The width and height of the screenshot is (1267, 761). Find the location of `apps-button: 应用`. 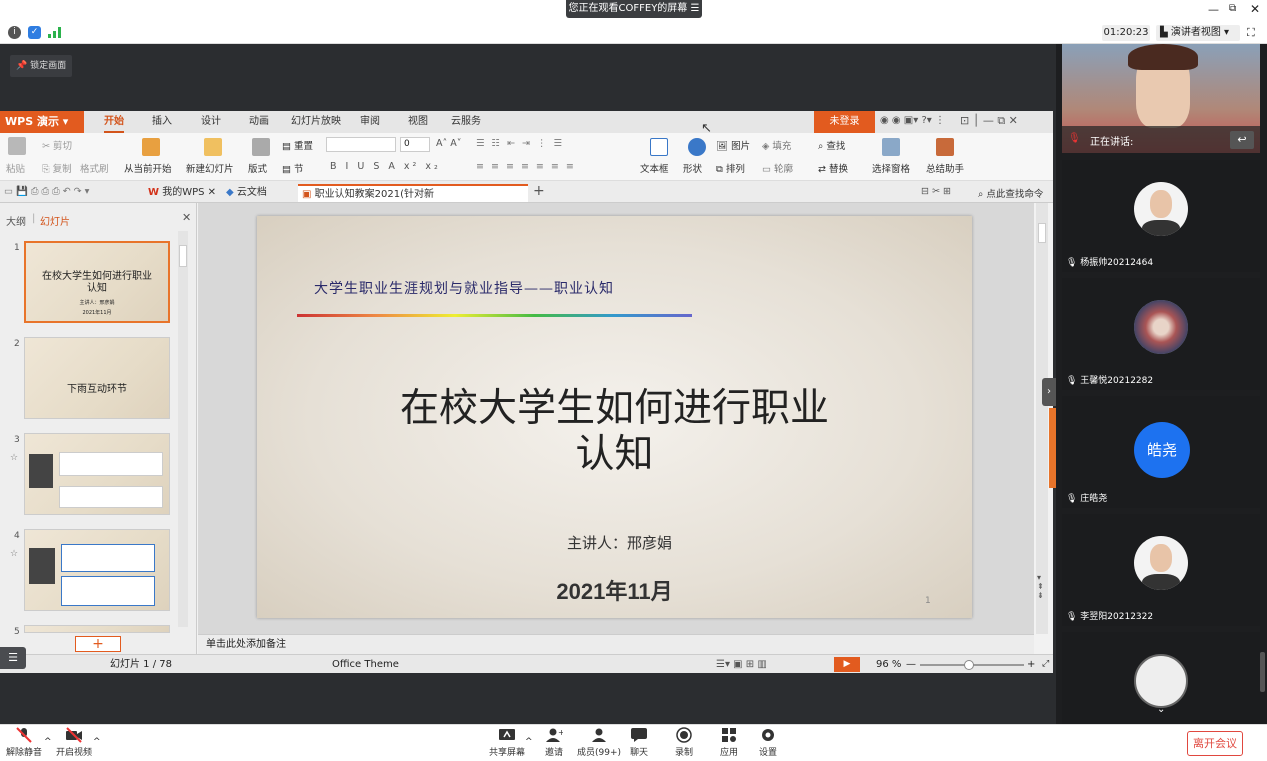

apps-button: 应用 is located at coordinates (729, 742).